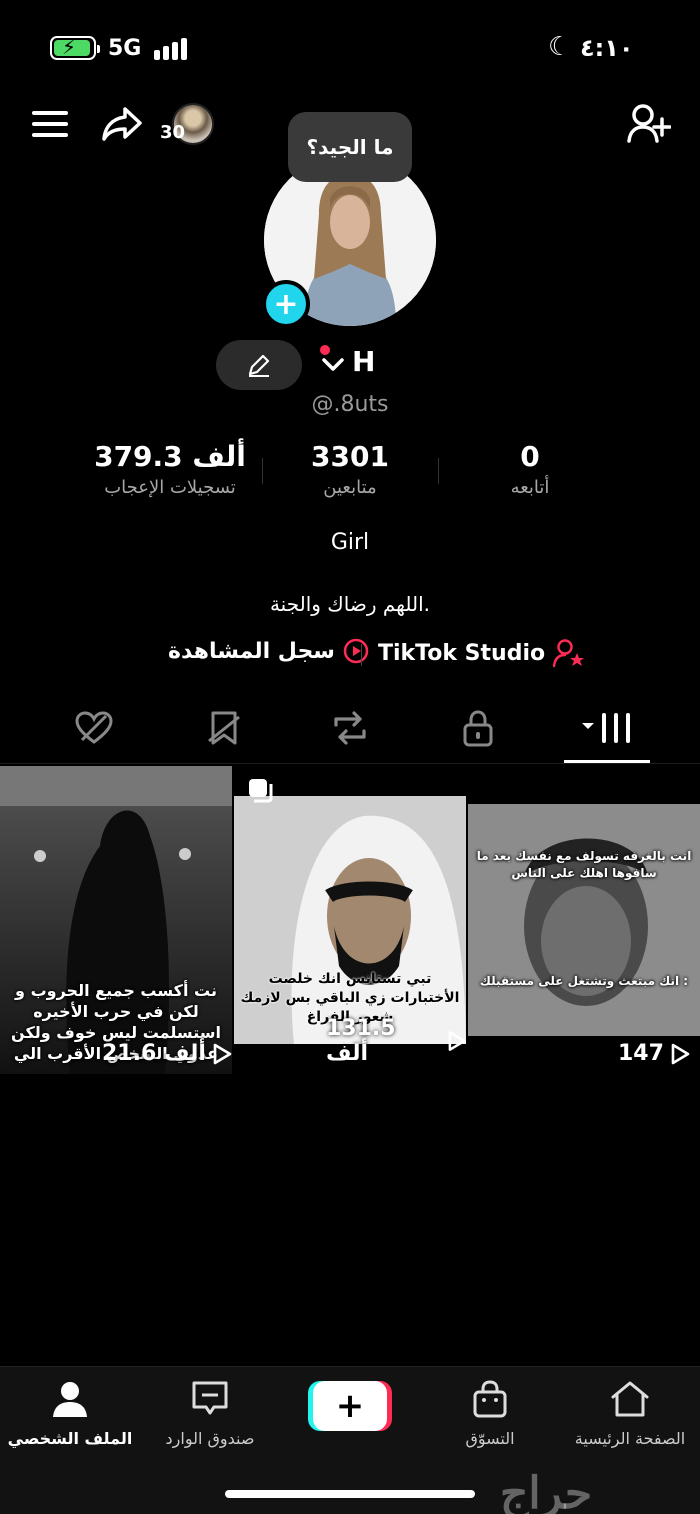  I want to click on menu-icon, so click(50, 124).